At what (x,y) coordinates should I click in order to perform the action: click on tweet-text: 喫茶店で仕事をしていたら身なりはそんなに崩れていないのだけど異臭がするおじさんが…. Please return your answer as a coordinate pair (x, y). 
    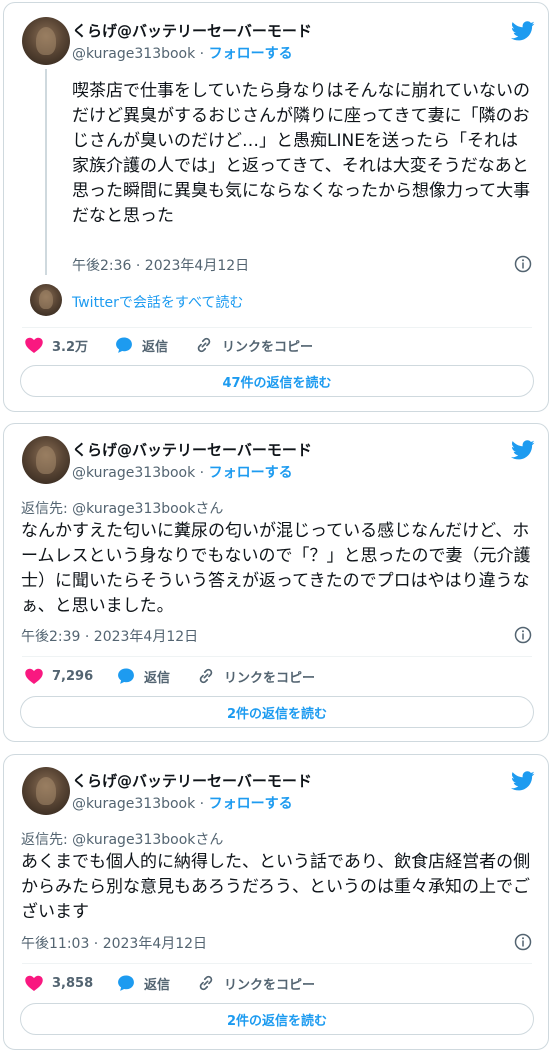
    Looking at the image, I should click on (301, 153).